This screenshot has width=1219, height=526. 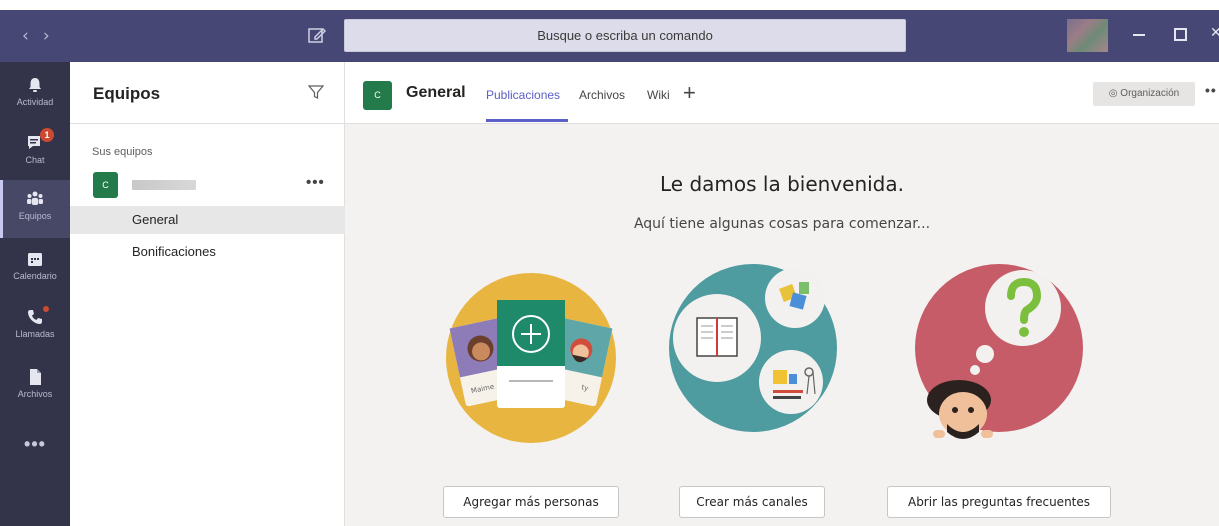 What do you see at coordinates (317, 35) in the screenshot?
I see `compose-icon` at bounding box center [317, 35].